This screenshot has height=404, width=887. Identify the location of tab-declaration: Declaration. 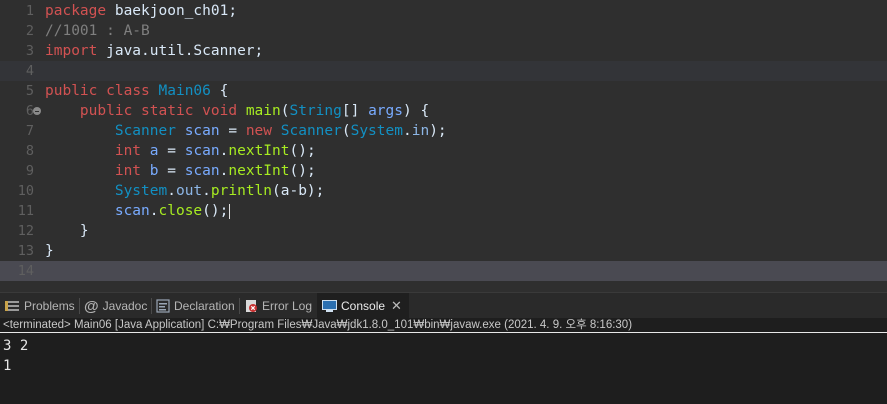
(195, 306).